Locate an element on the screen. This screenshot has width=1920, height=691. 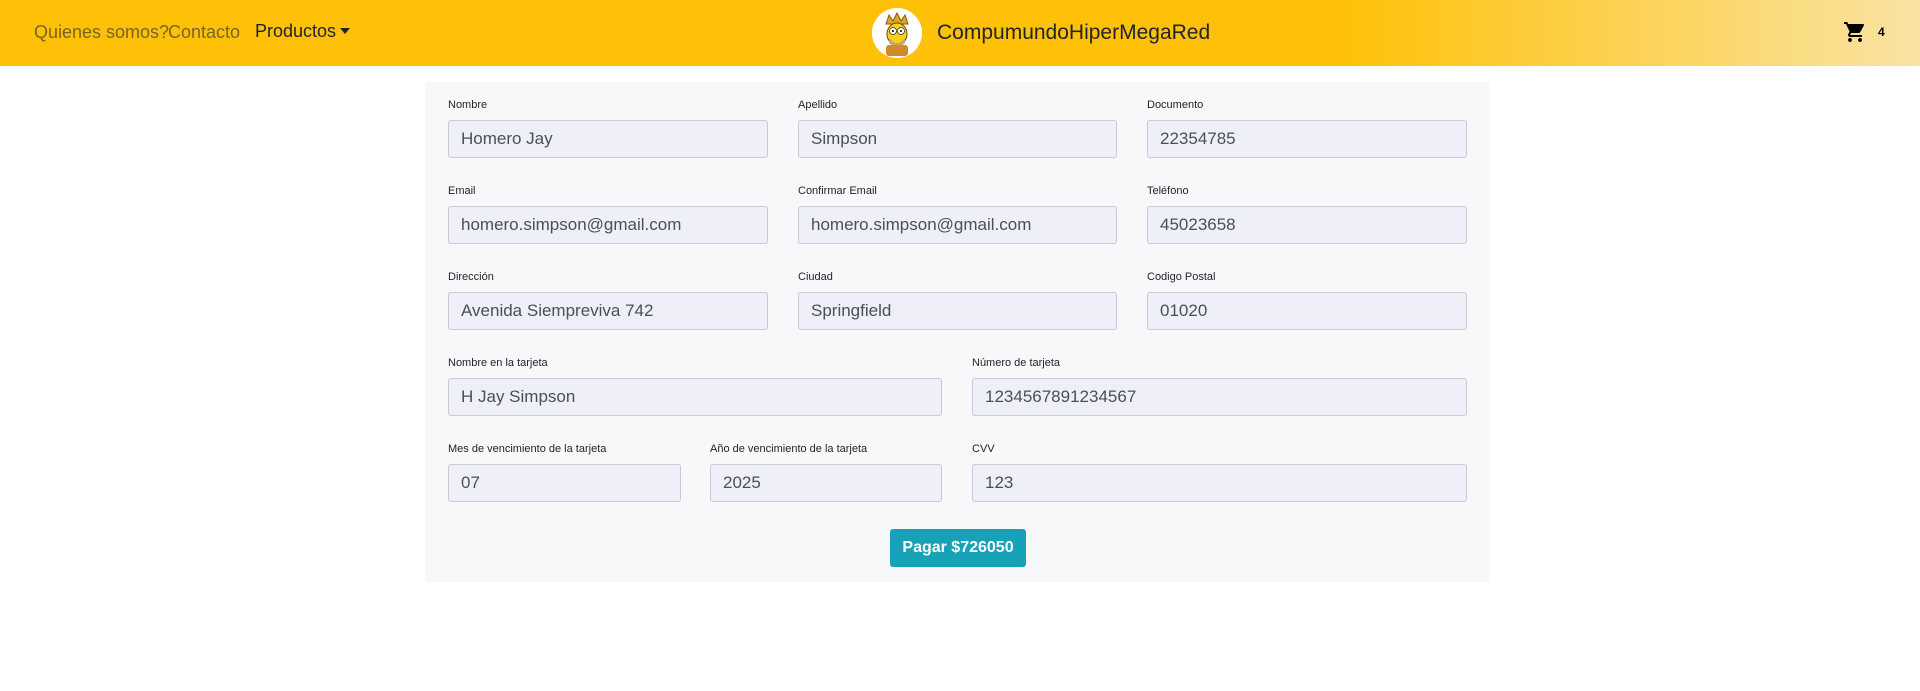
ciudad-input is located at coordinates (957, 311).